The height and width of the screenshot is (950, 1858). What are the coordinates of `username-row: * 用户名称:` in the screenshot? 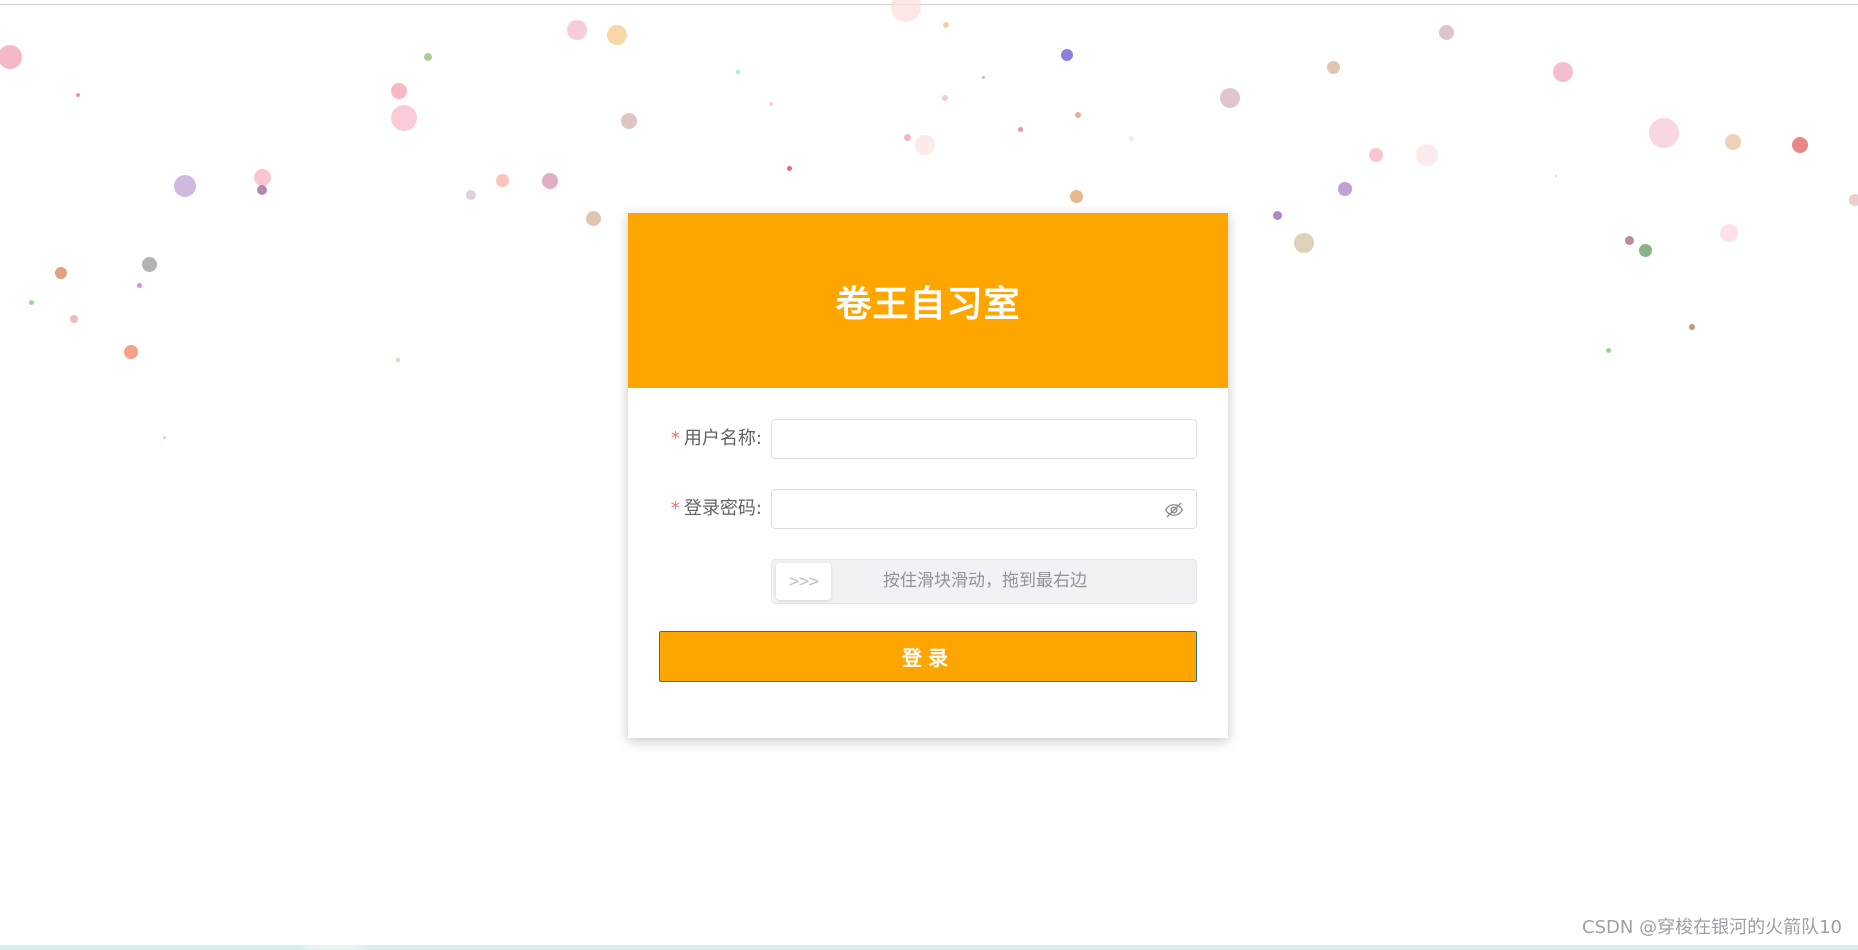 It's located at (928, 439).